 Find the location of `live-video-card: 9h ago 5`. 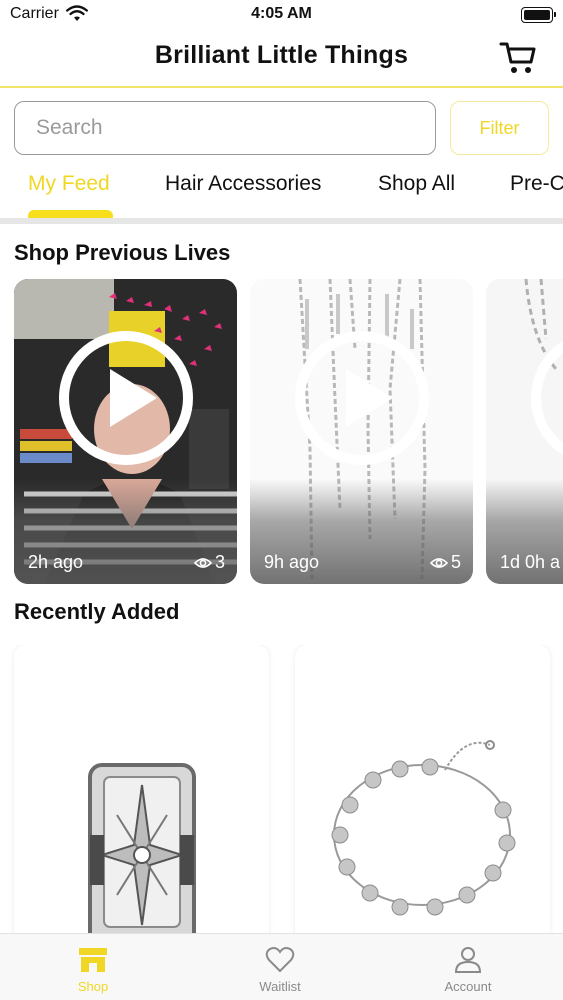

live-video-card: 9h ago 5 is located at coordinates (361, 431).